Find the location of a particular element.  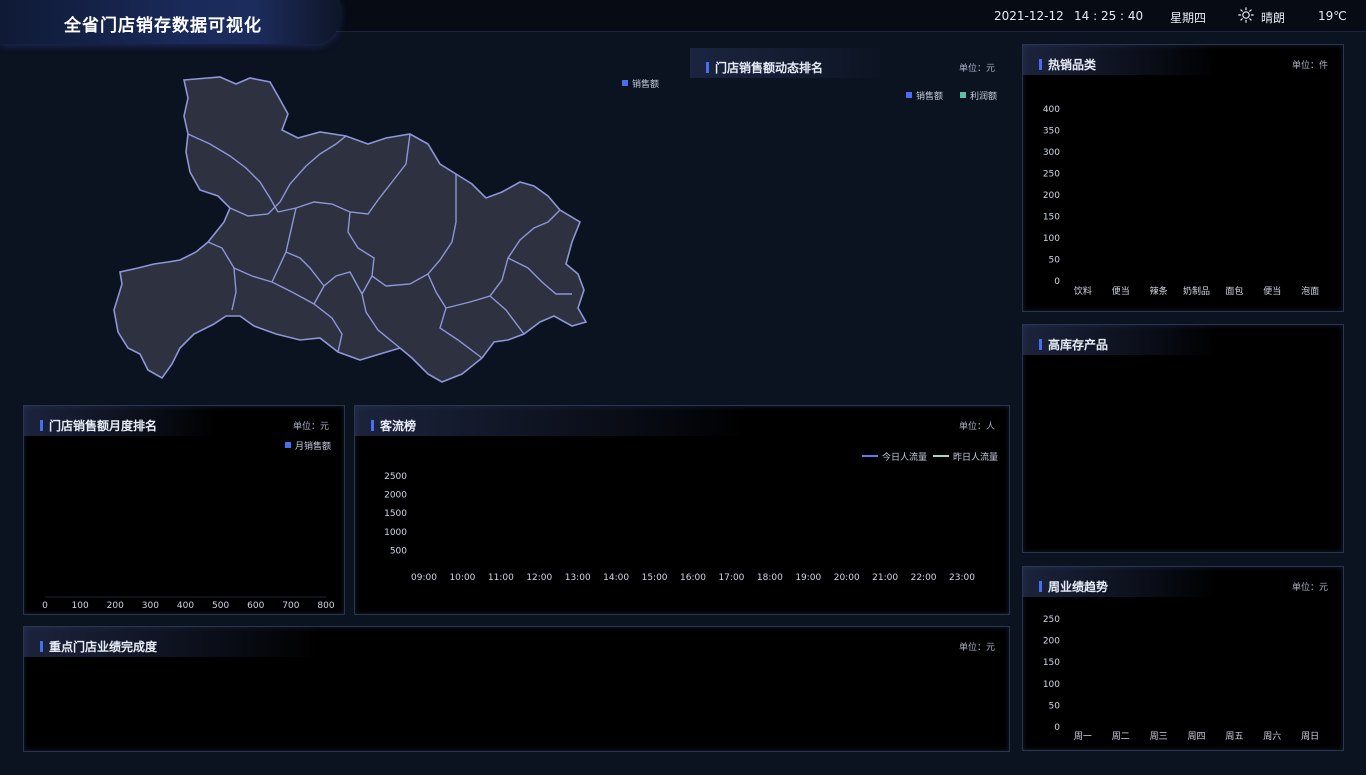

x-tick-label: 奶制品 is located at coordinates (1196, 291).